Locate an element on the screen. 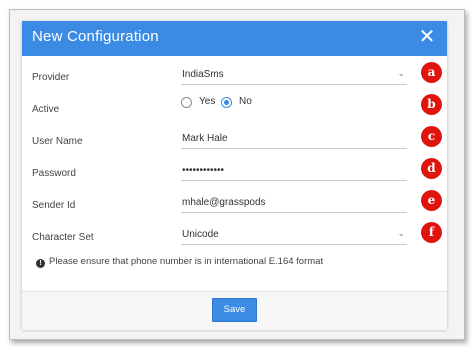  character-set-label: Character Set is located at coordinates (63, 237).